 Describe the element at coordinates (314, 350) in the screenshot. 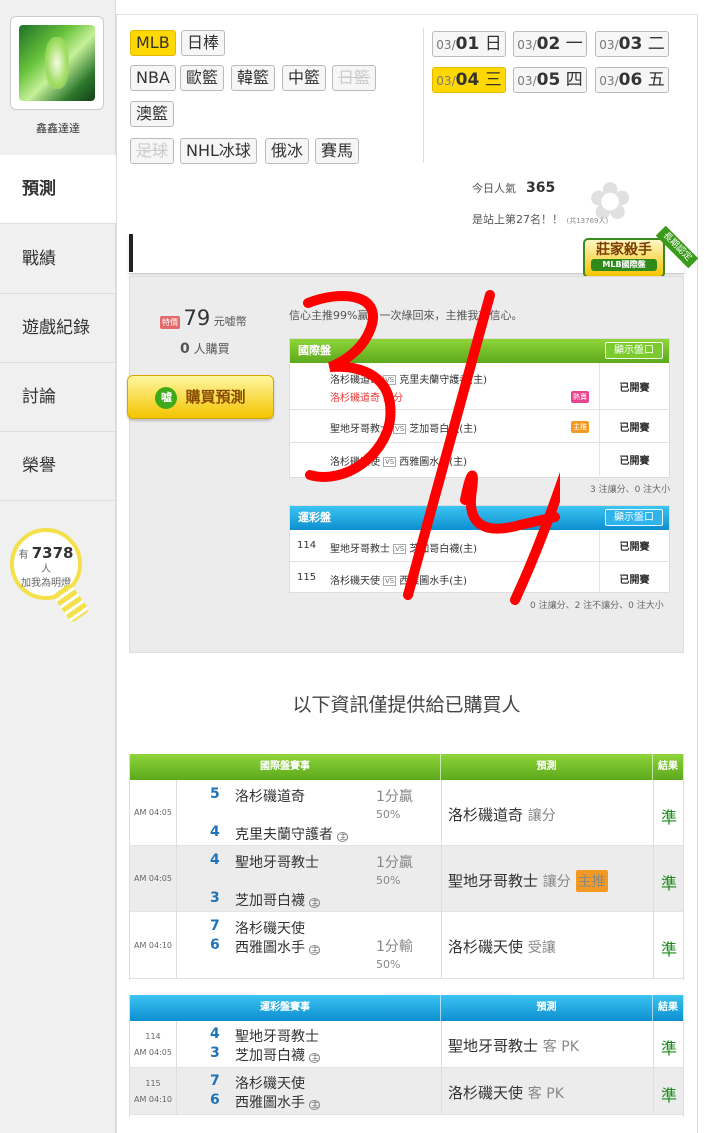

I see `text-label: 國際盤` at that location.